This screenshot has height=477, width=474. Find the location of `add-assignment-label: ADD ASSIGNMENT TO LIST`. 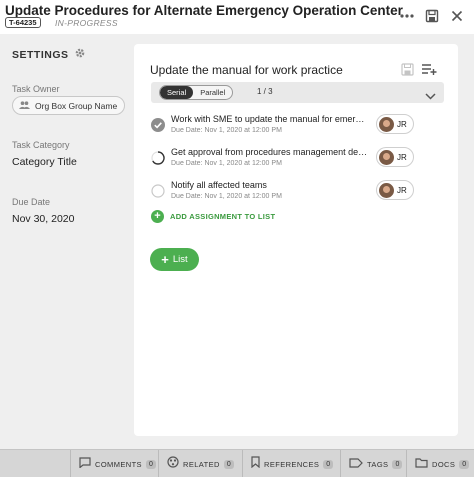

add-assignment-label: ADD ASSIGNMENT TO LIST is located at coordinates (223, 216).